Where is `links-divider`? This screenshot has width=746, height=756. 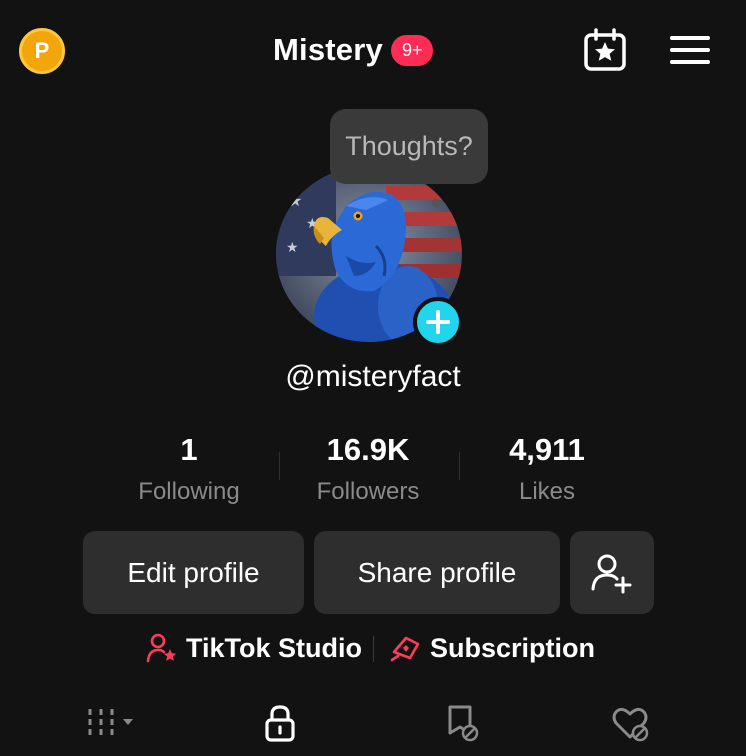
links-divider is located at coordinates (373, 649).